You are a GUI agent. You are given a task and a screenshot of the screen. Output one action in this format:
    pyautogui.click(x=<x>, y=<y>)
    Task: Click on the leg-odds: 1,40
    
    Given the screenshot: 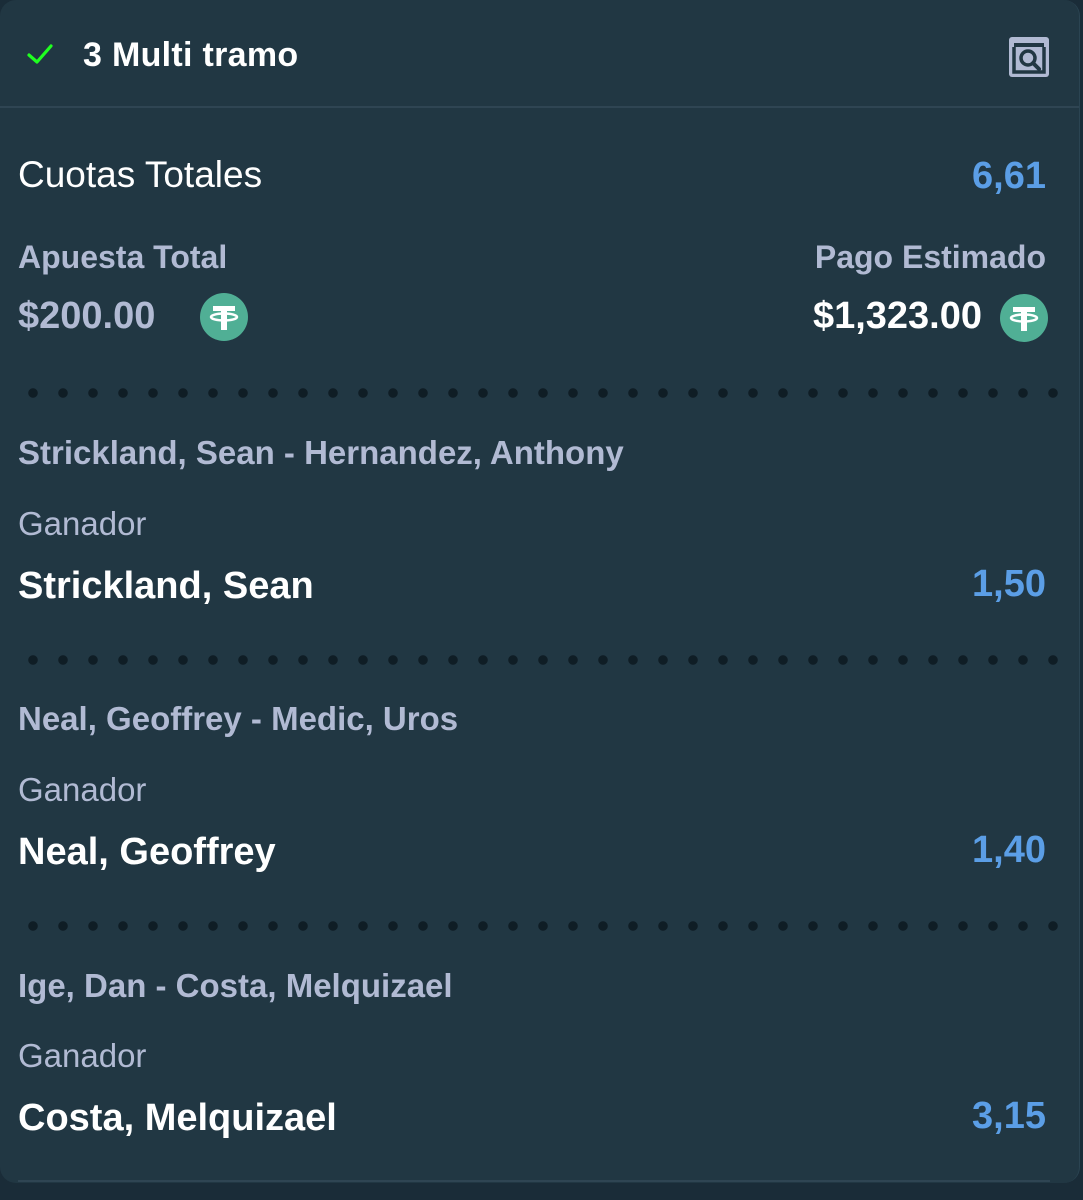 What is the action you would take?
    pyautogui.click(x=1009, y=850)
    